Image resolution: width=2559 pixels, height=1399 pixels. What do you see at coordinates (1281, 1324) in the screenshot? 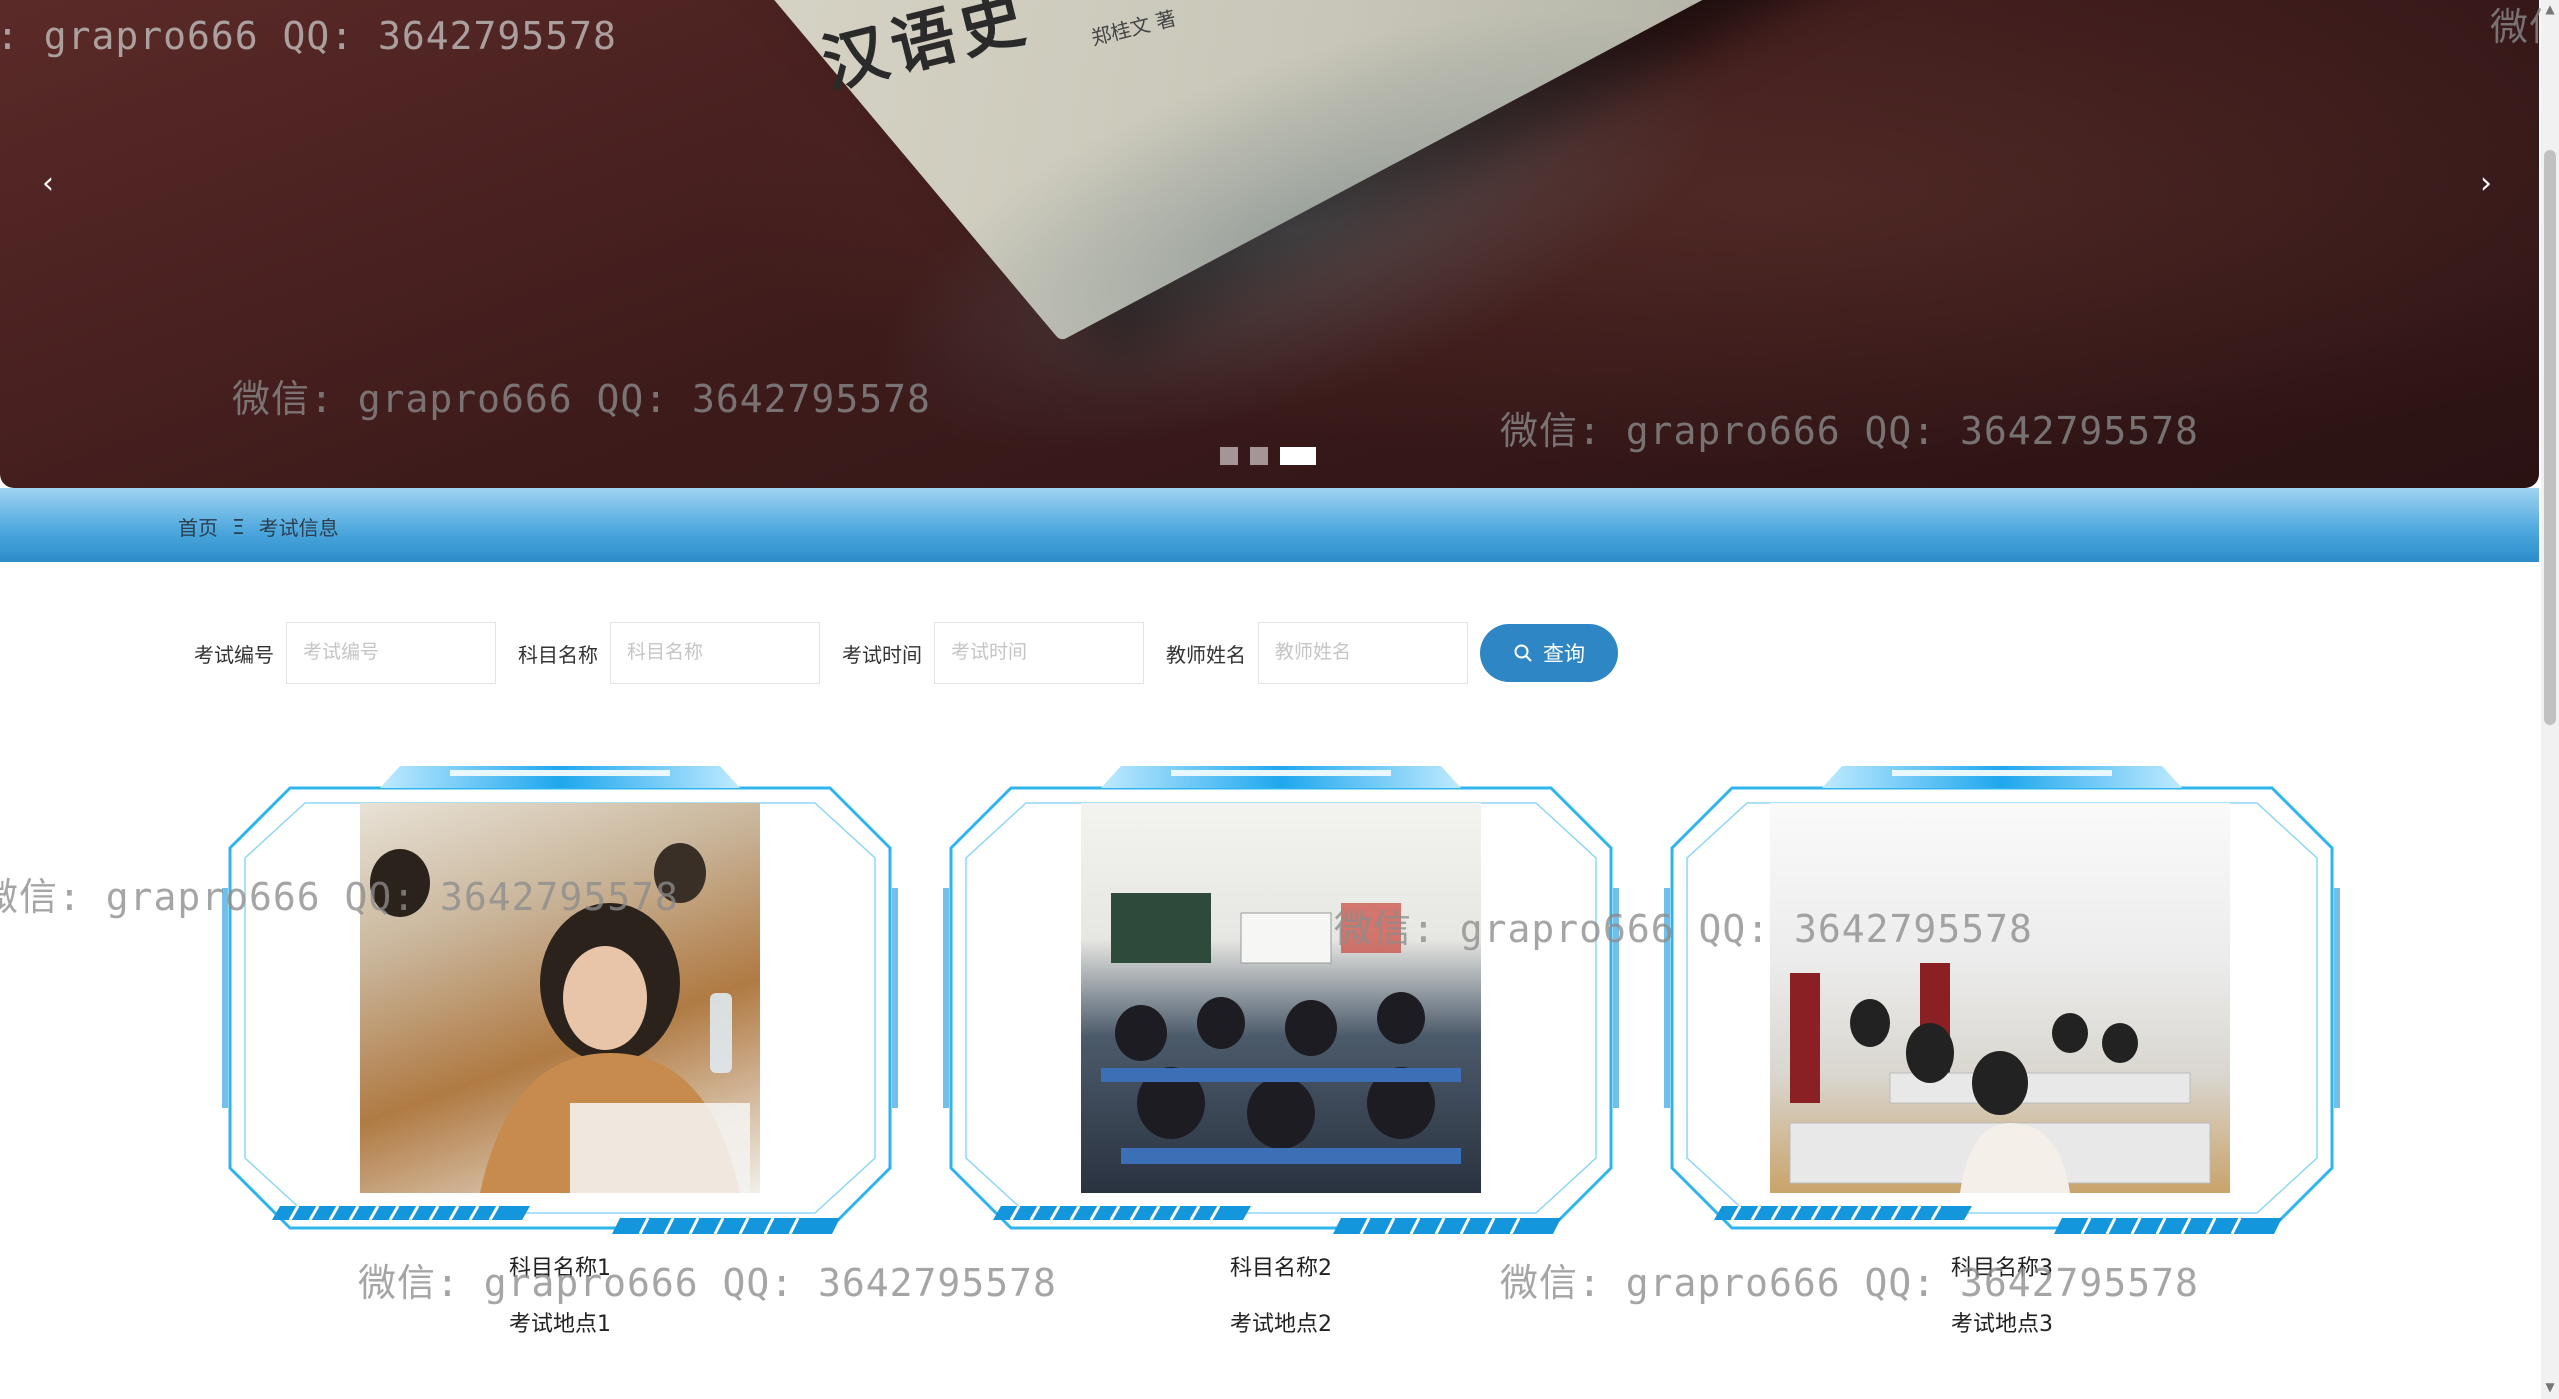
I see `exam-location: 考试地点2` at bounding box center [1281, 1324].